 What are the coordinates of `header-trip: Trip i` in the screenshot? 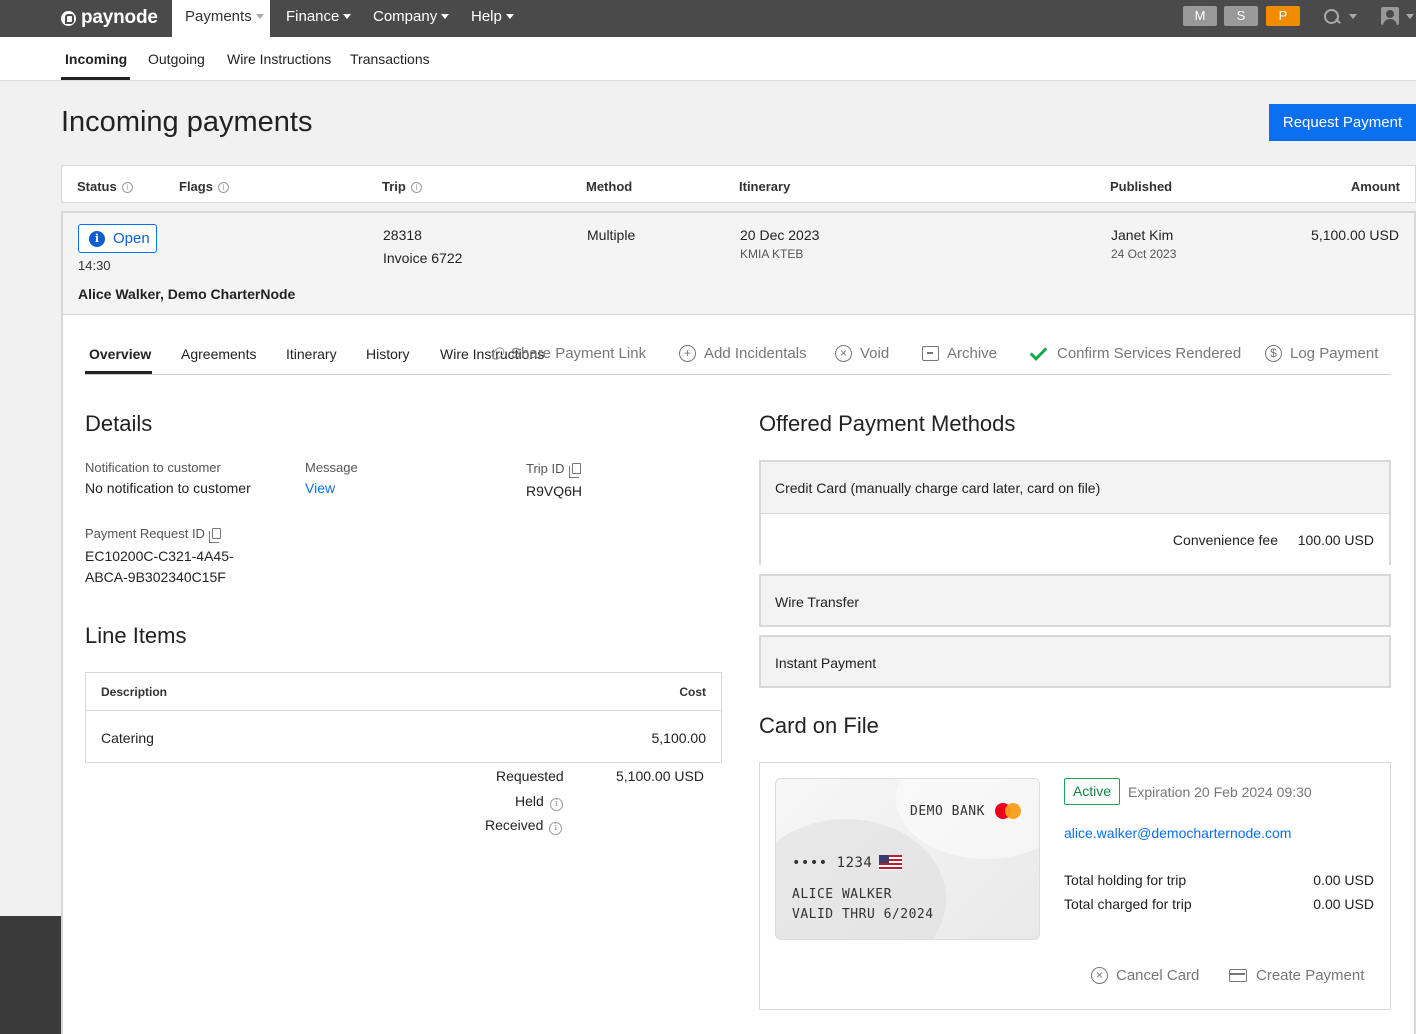 It's located at (402, 186).